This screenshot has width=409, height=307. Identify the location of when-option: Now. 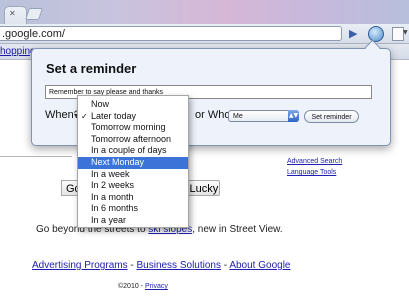
(133, 105).